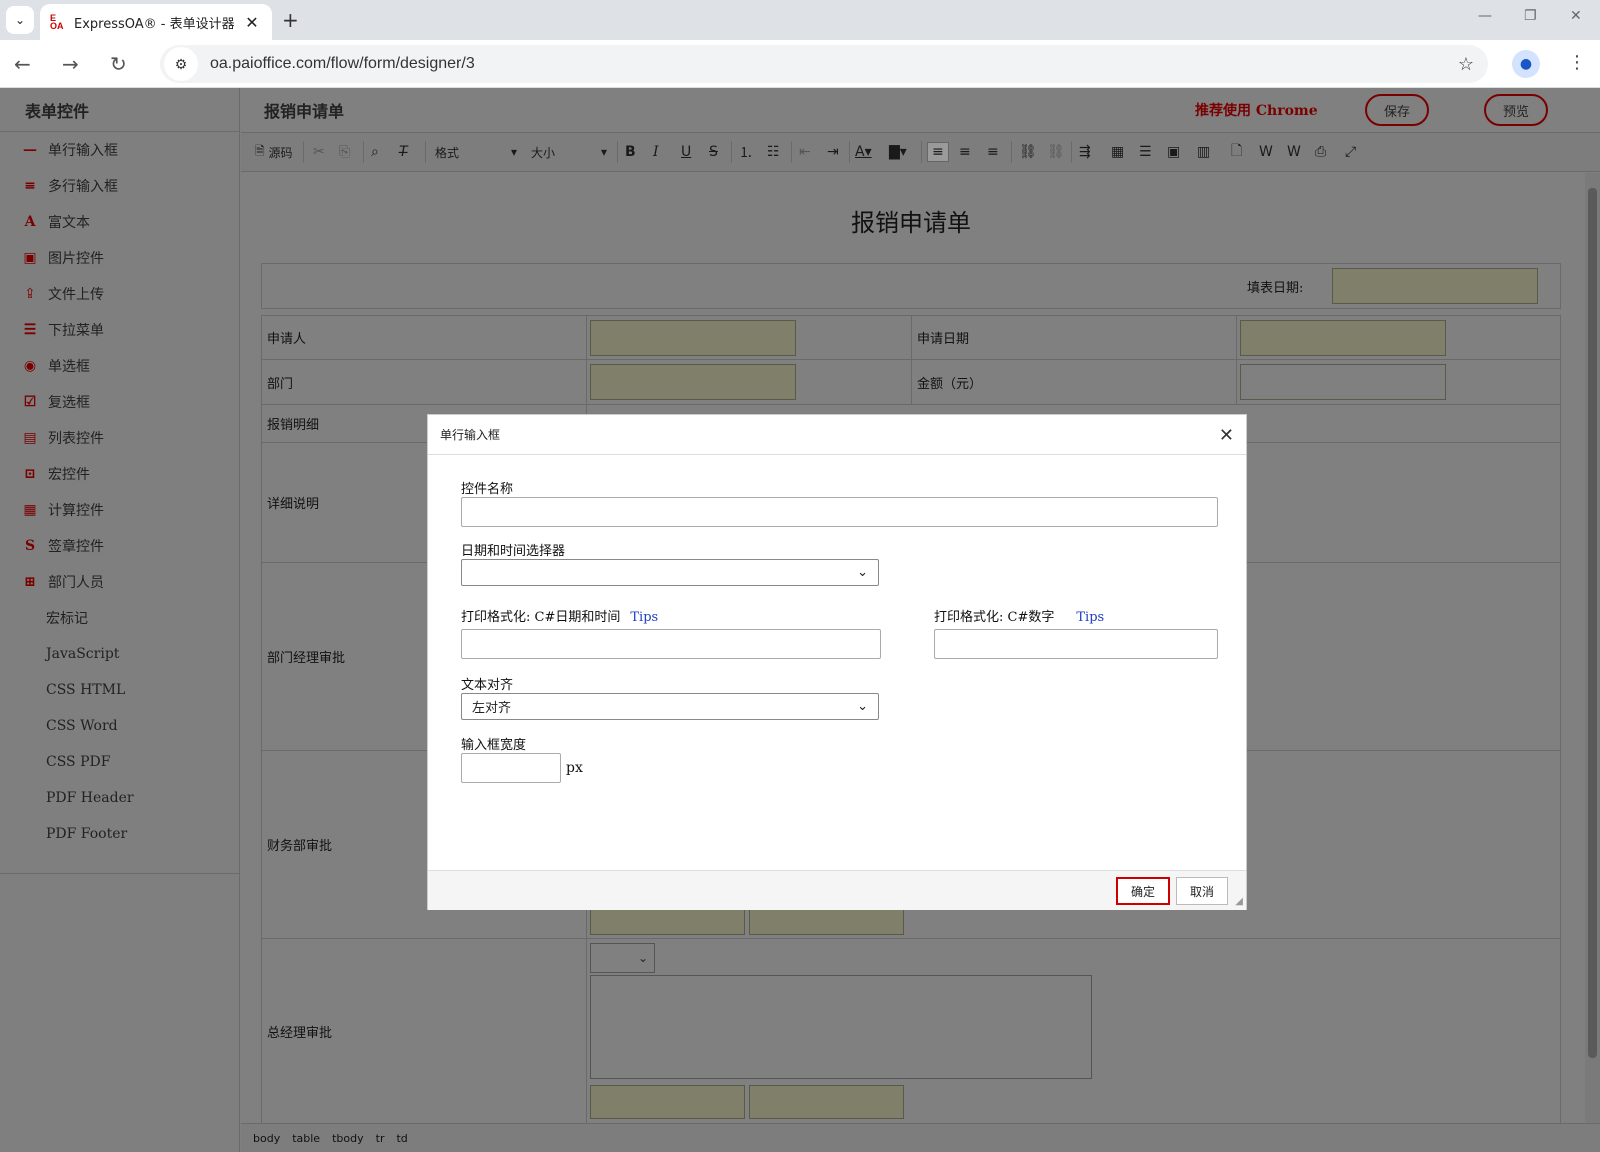 Image resolution: width=1600 pixels, height=1152 pixels. Describe the element at coordinates (1485, 16) in the screenshot. I see `minimize-icon: —` at that location.